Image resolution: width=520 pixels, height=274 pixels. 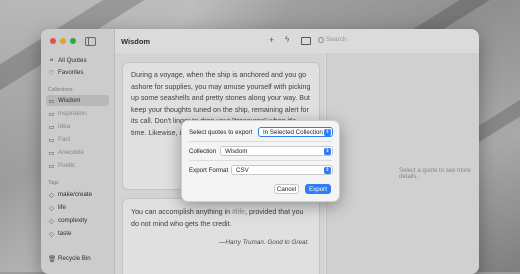 I want to click on export-format-label: Export Format, so click(x=209, y=170).